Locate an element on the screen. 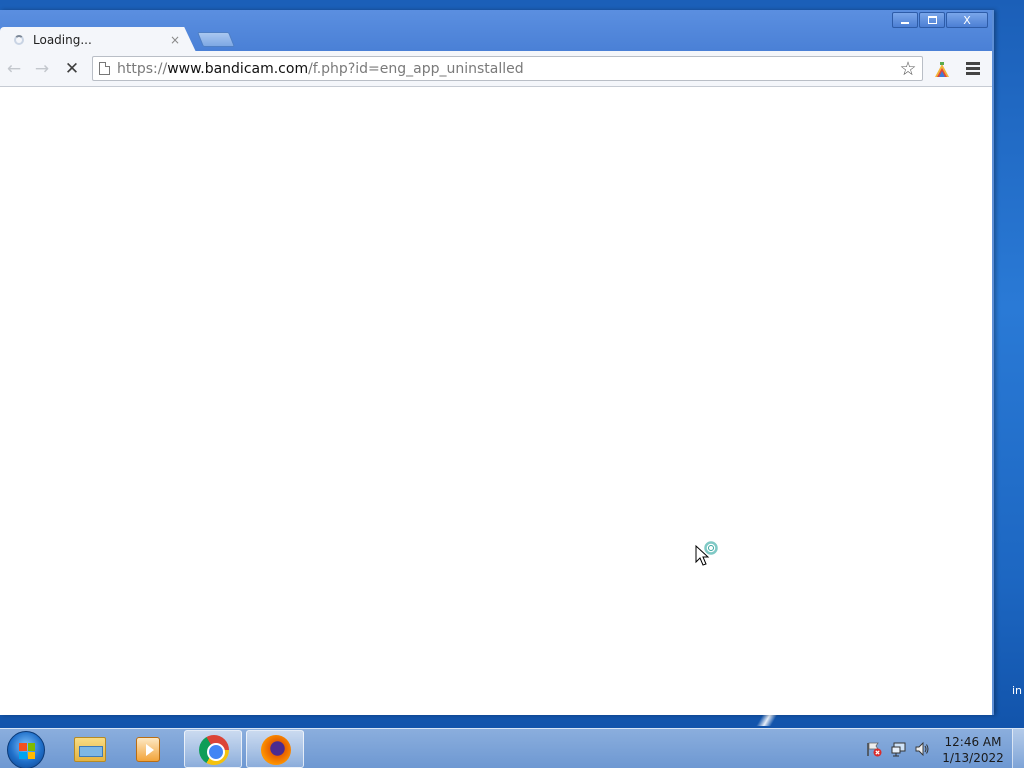 The width and height of the screenshot is (1024, 768). taskbar-chrome is located at coordinates (213, 749).